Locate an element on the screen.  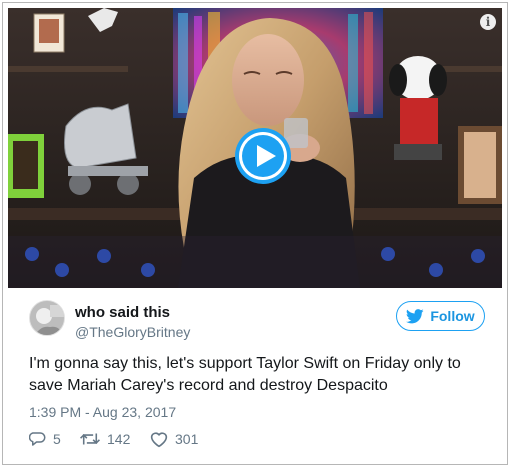
display-name: who said this is located at coordinates (122, 312).